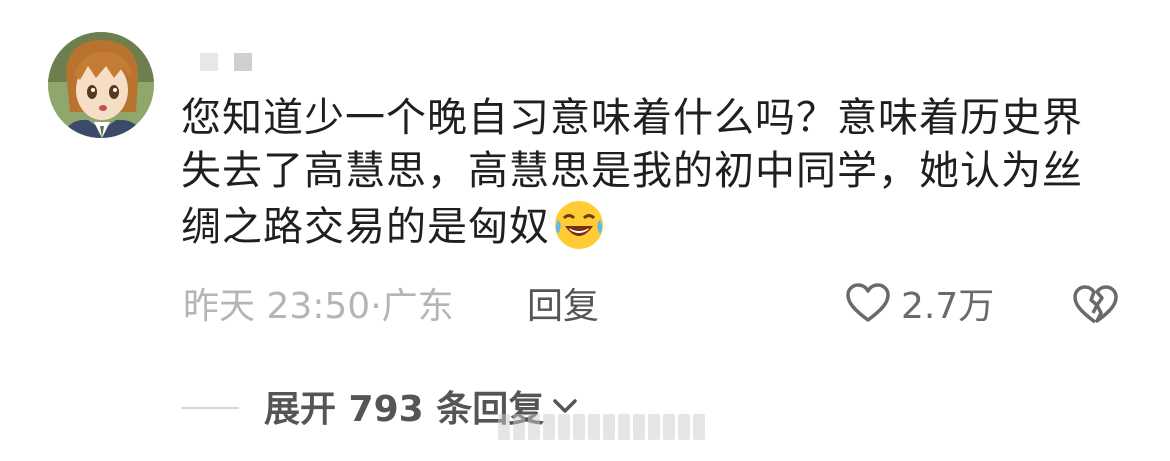  I want to click on broken-heart-icon, so click(1095, 304).